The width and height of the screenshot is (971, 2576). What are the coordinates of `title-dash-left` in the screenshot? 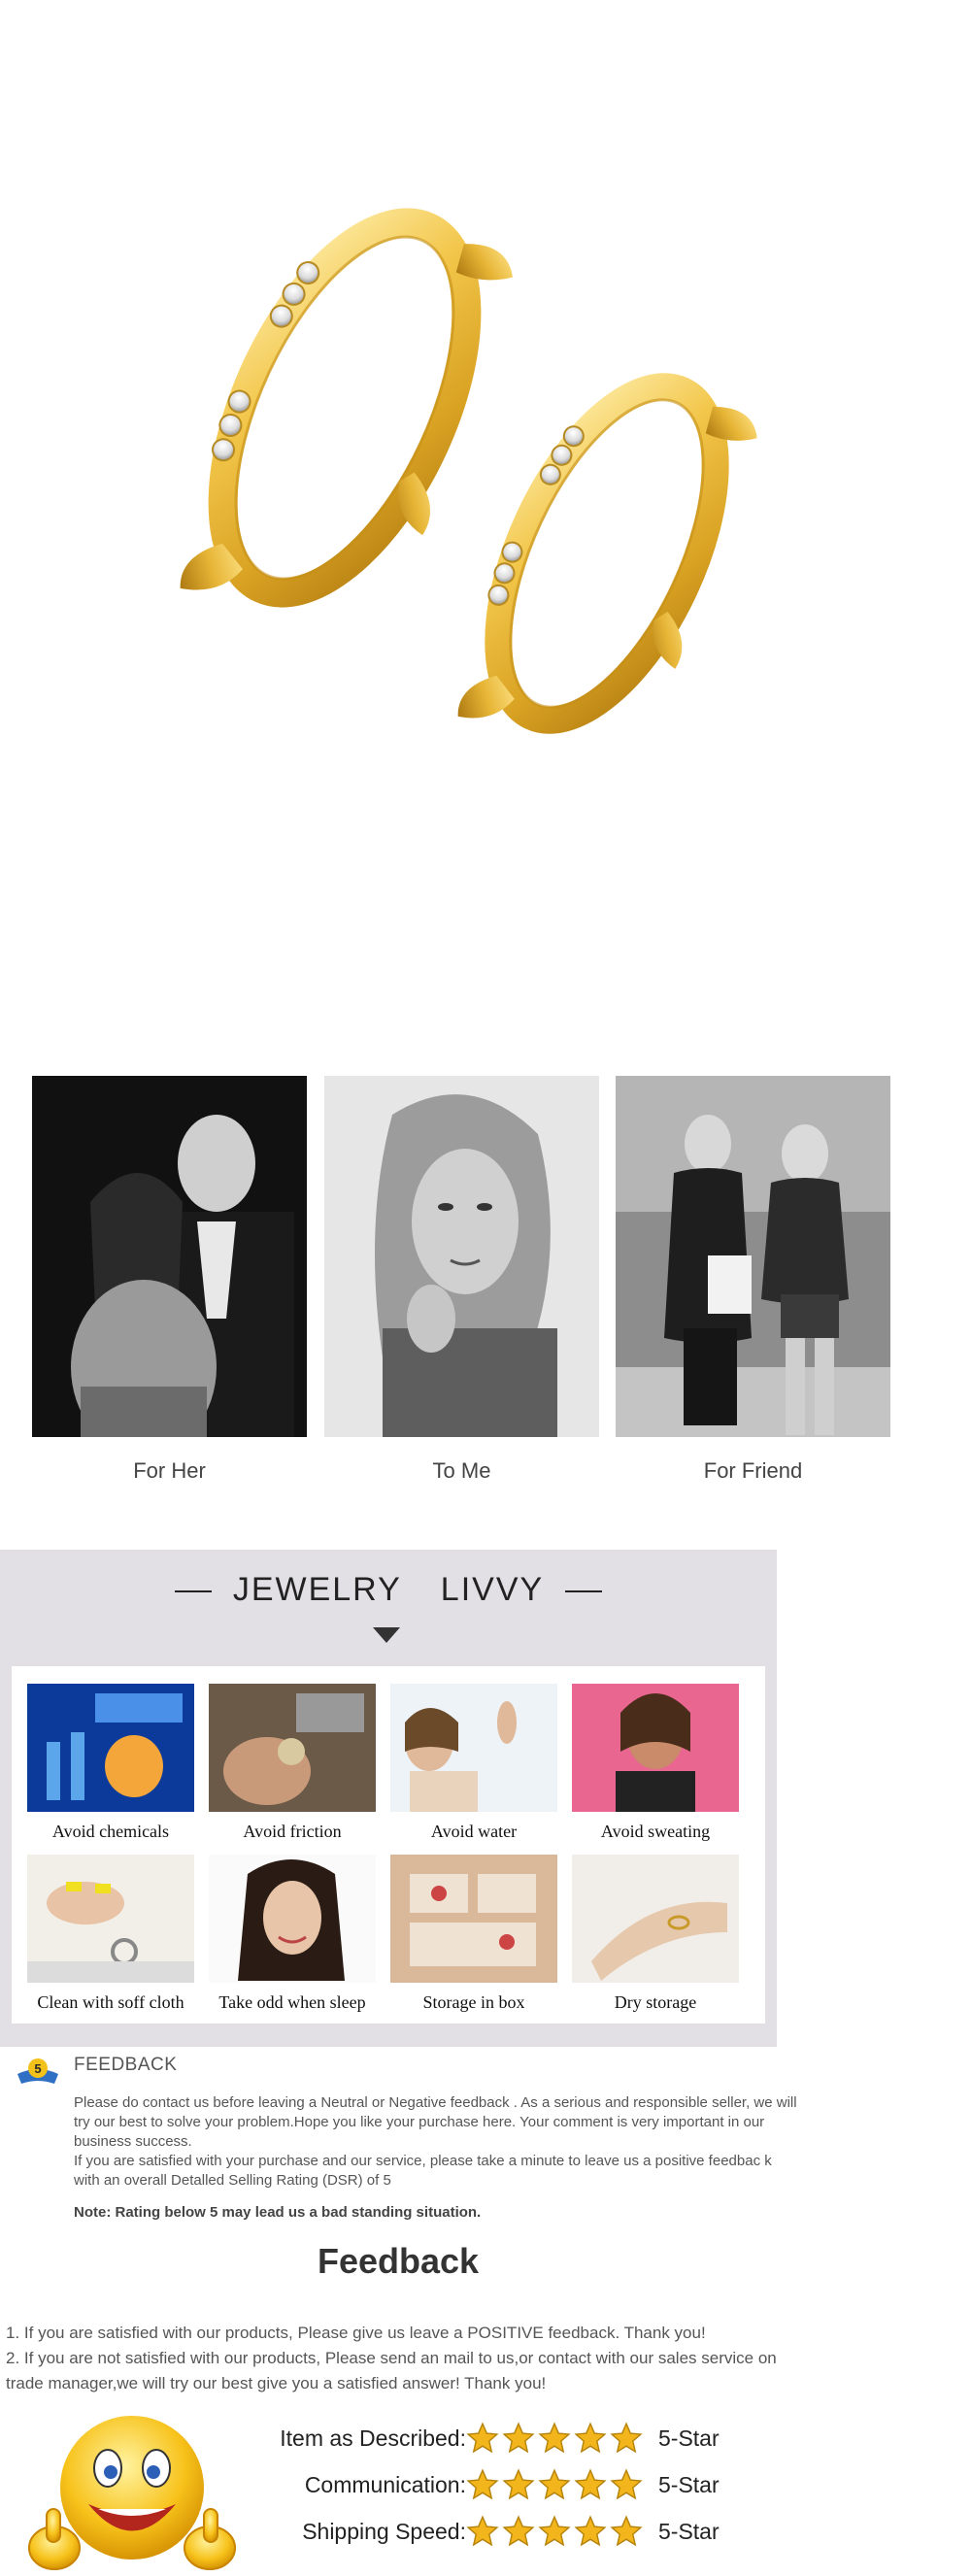 It's located at (193, 1591).